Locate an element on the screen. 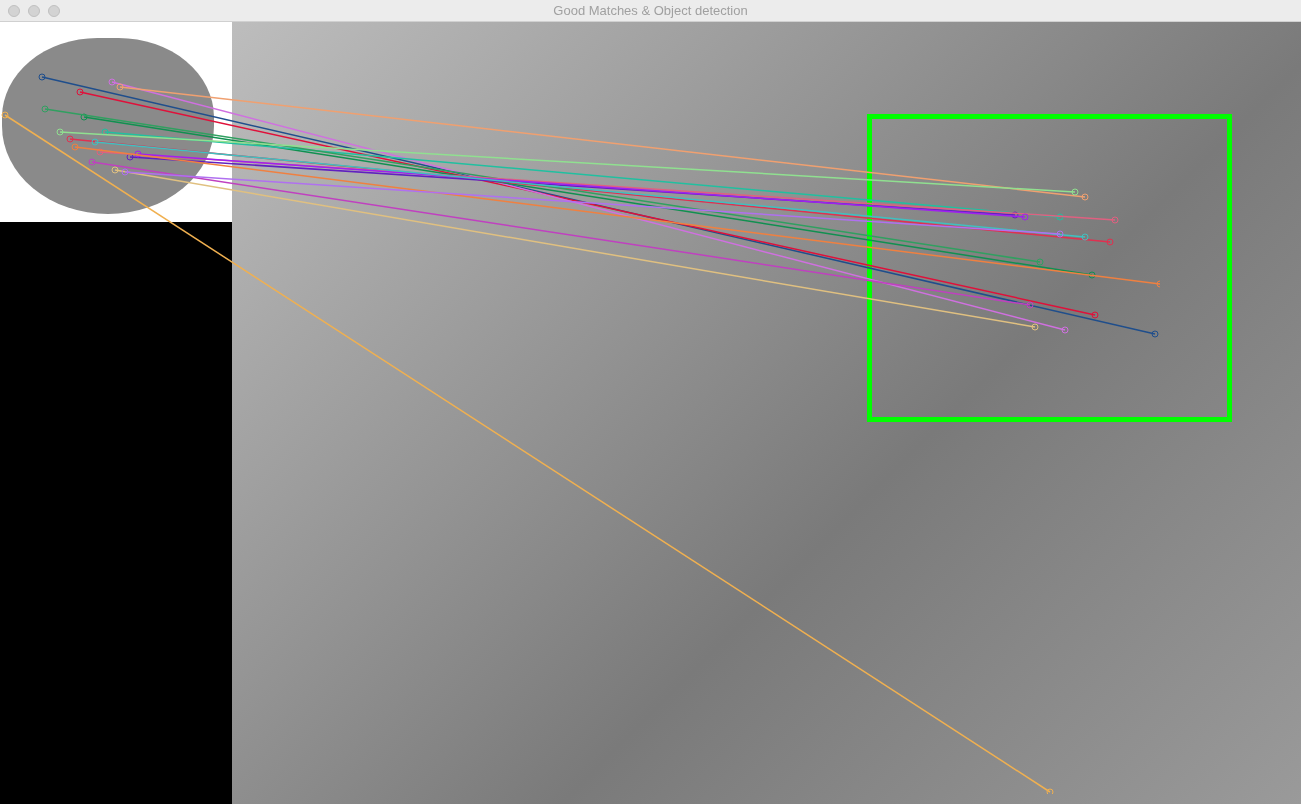  close-button is located at coordinates (14, 10).